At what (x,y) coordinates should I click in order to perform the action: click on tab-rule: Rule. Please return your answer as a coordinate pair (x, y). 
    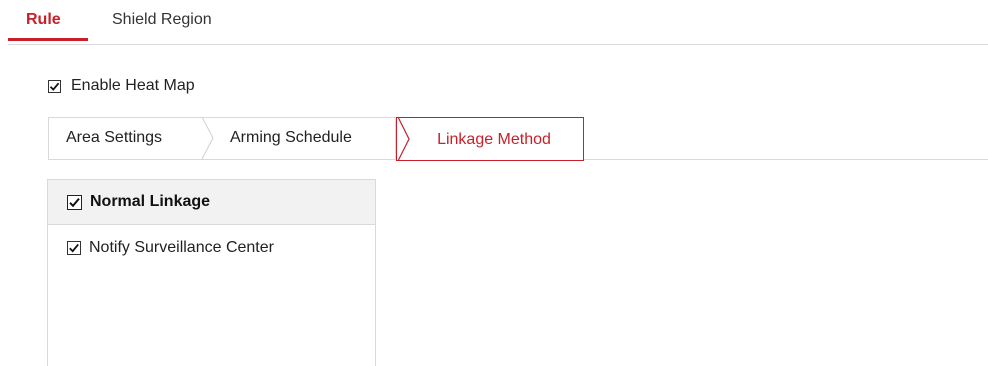
    Looking at the image, I should click on (48, 20).